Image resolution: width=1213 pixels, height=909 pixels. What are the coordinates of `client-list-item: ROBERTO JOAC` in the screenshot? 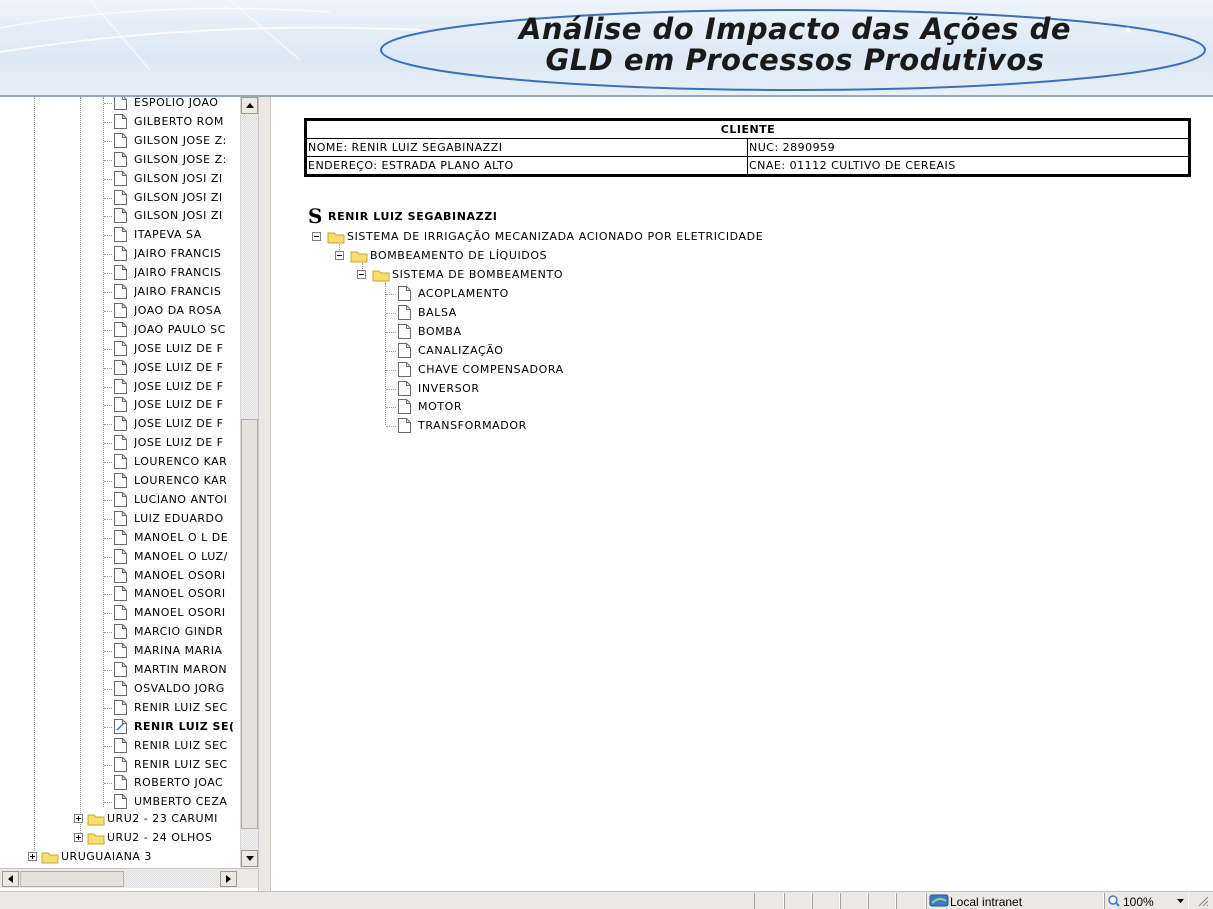 It's located at (168, 782).